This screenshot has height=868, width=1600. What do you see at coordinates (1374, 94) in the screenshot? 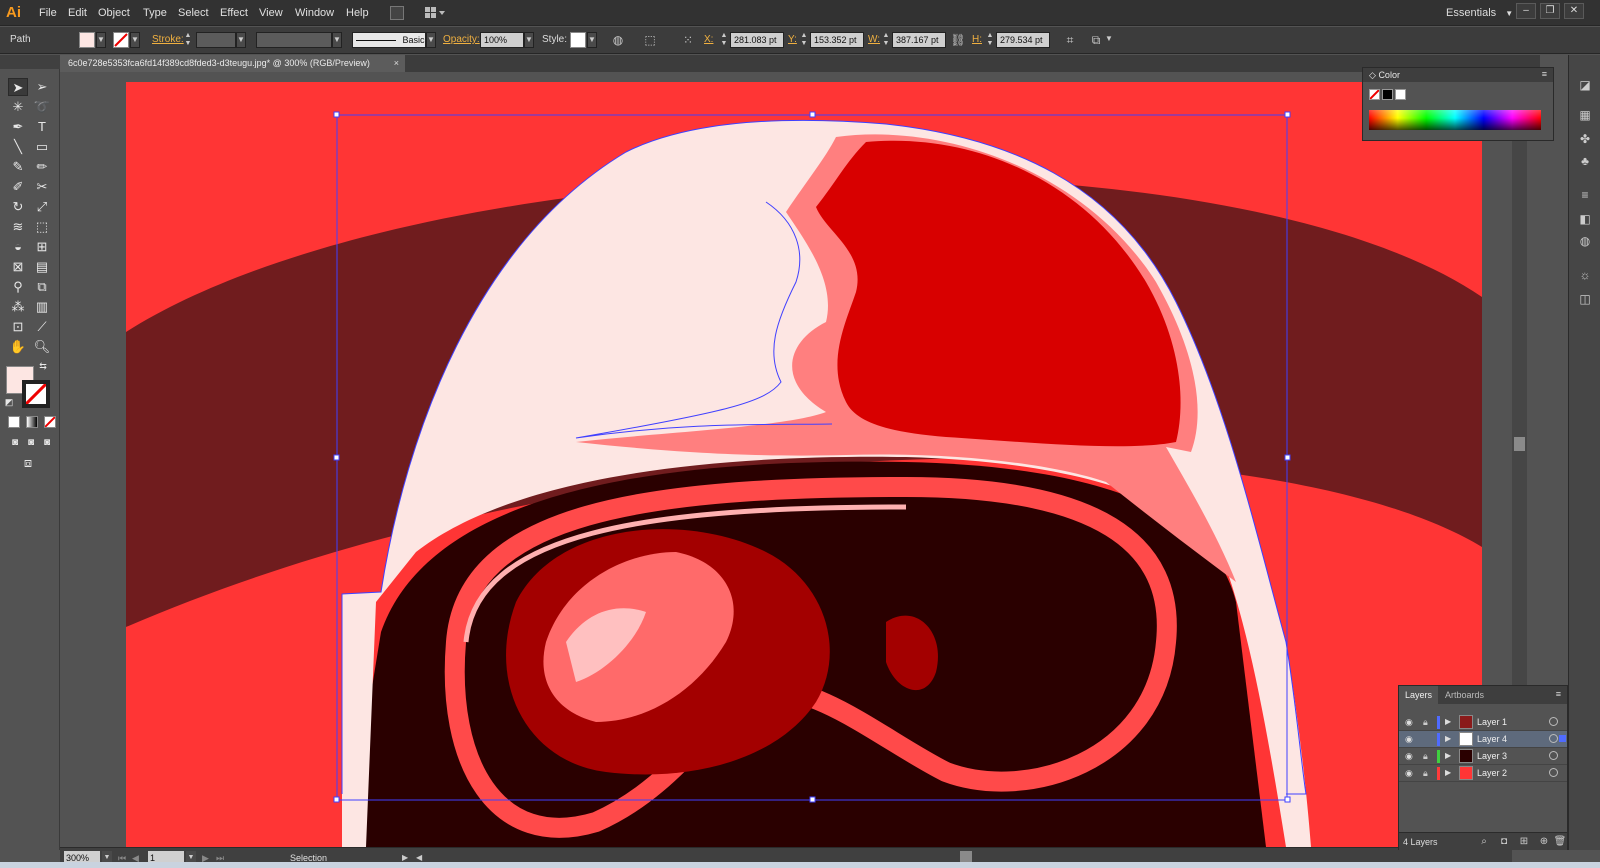
I see `none-swatch` at bounding box center [1374, 94].